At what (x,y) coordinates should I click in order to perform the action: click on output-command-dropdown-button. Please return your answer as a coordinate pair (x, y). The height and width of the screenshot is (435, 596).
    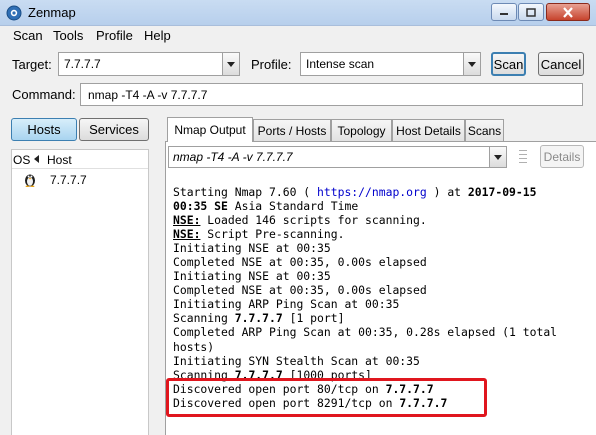
    Looking at the image, I should click on (497, 157).